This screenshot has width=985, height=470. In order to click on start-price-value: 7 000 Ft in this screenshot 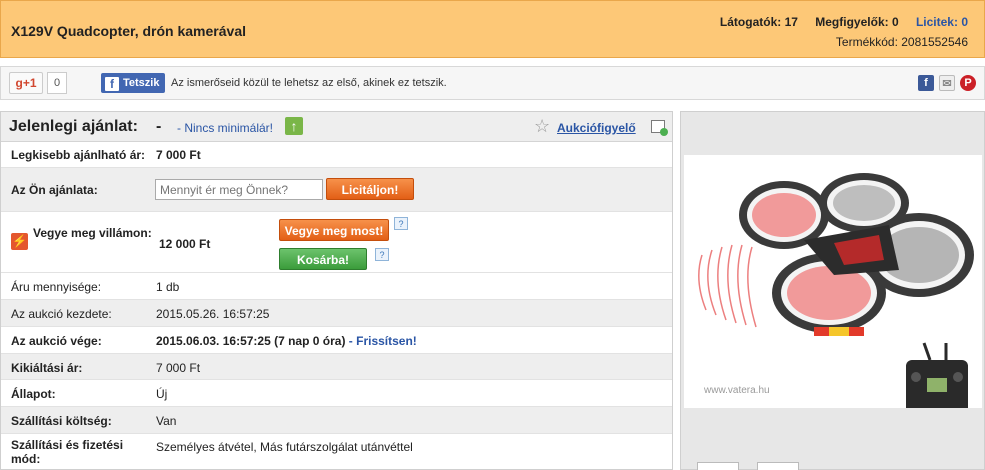, I will do `click(178, 368)`.